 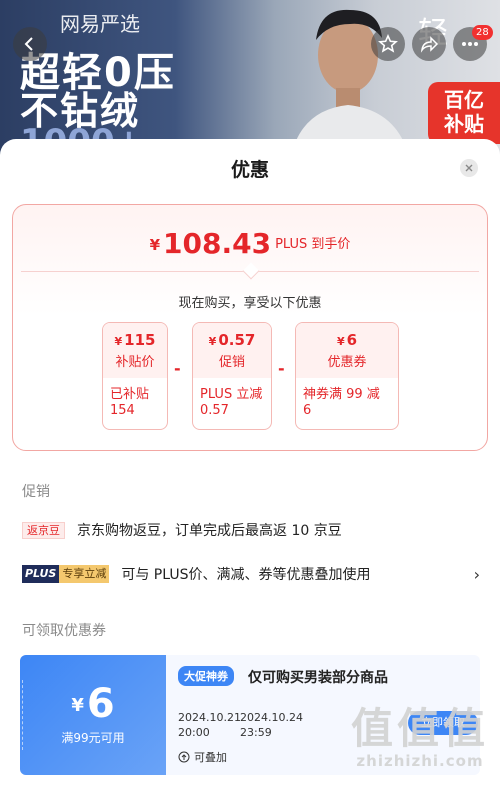 What do you see at coordinates (250, 303) in the screenshot?
I see `price-subtitle: 现在购买，享受以下优惠` at bounding box center [250, 303].